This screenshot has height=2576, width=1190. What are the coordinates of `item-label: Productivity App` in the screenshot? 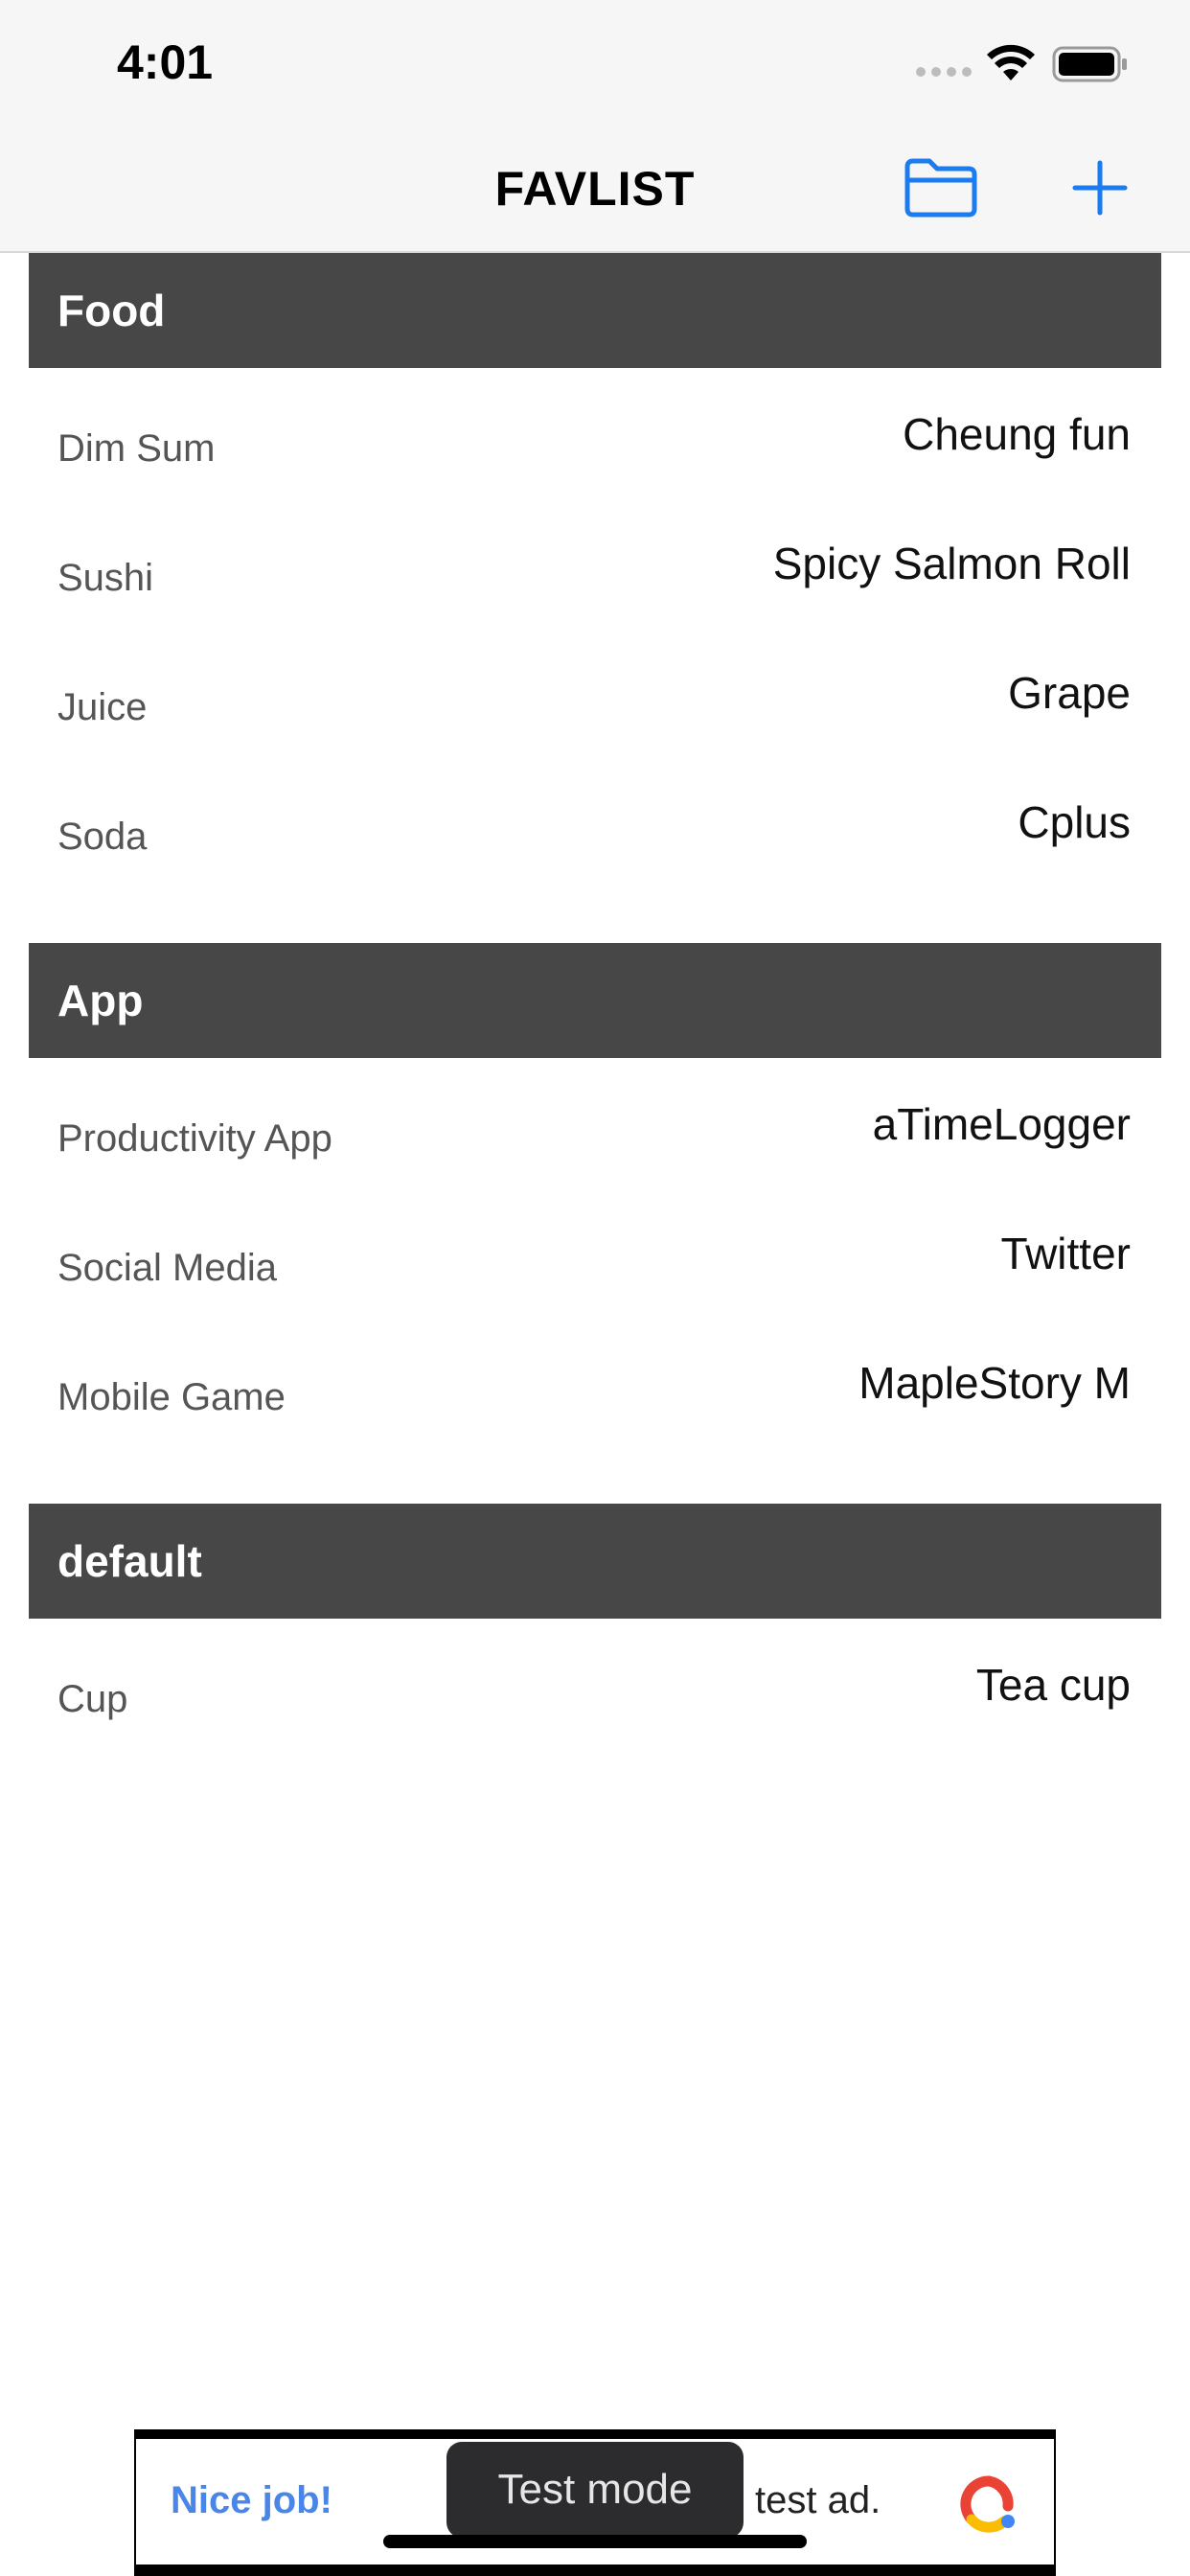 It's located at (195, 1138).